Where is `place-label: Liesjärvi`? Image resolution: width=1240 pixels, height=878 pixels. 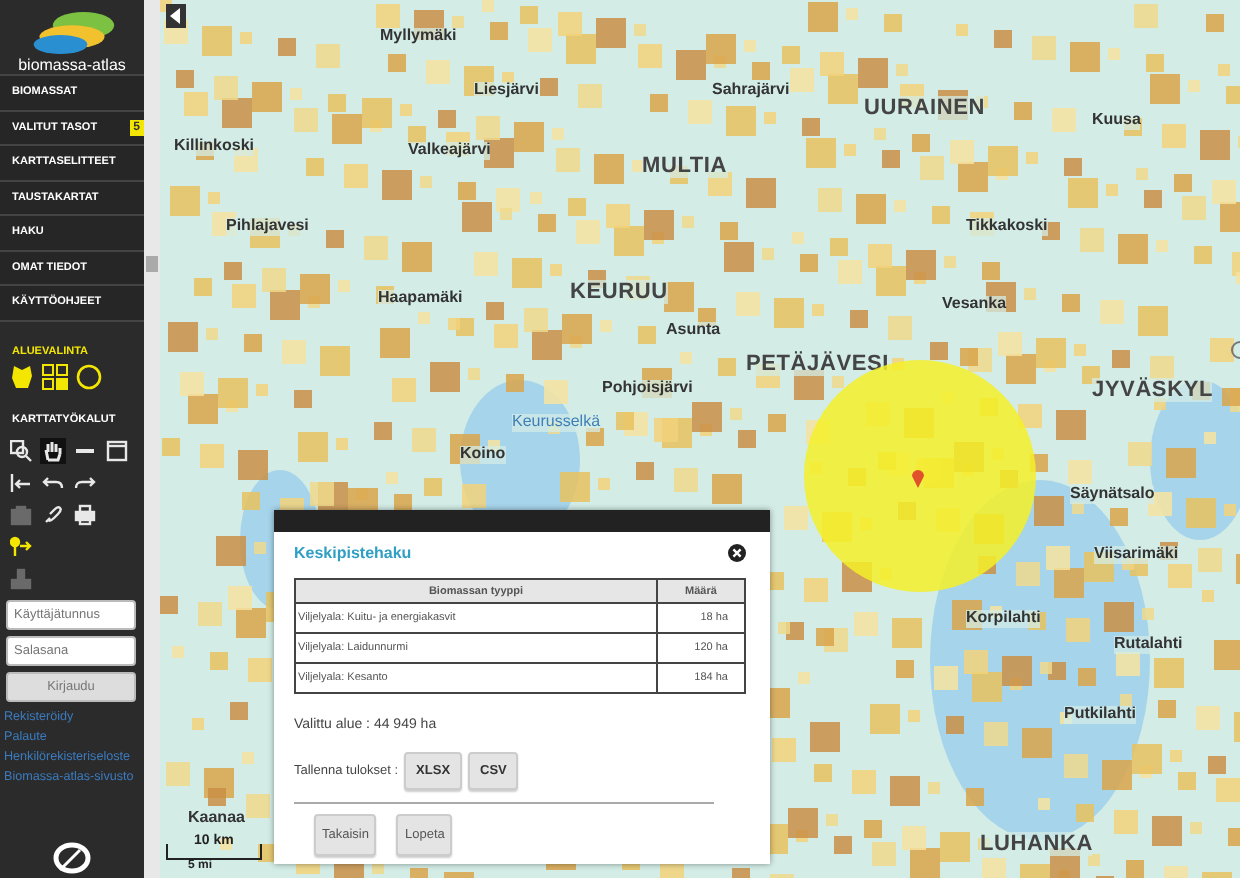
place-label: Liesjärvi is located at coordinates (506, 91).